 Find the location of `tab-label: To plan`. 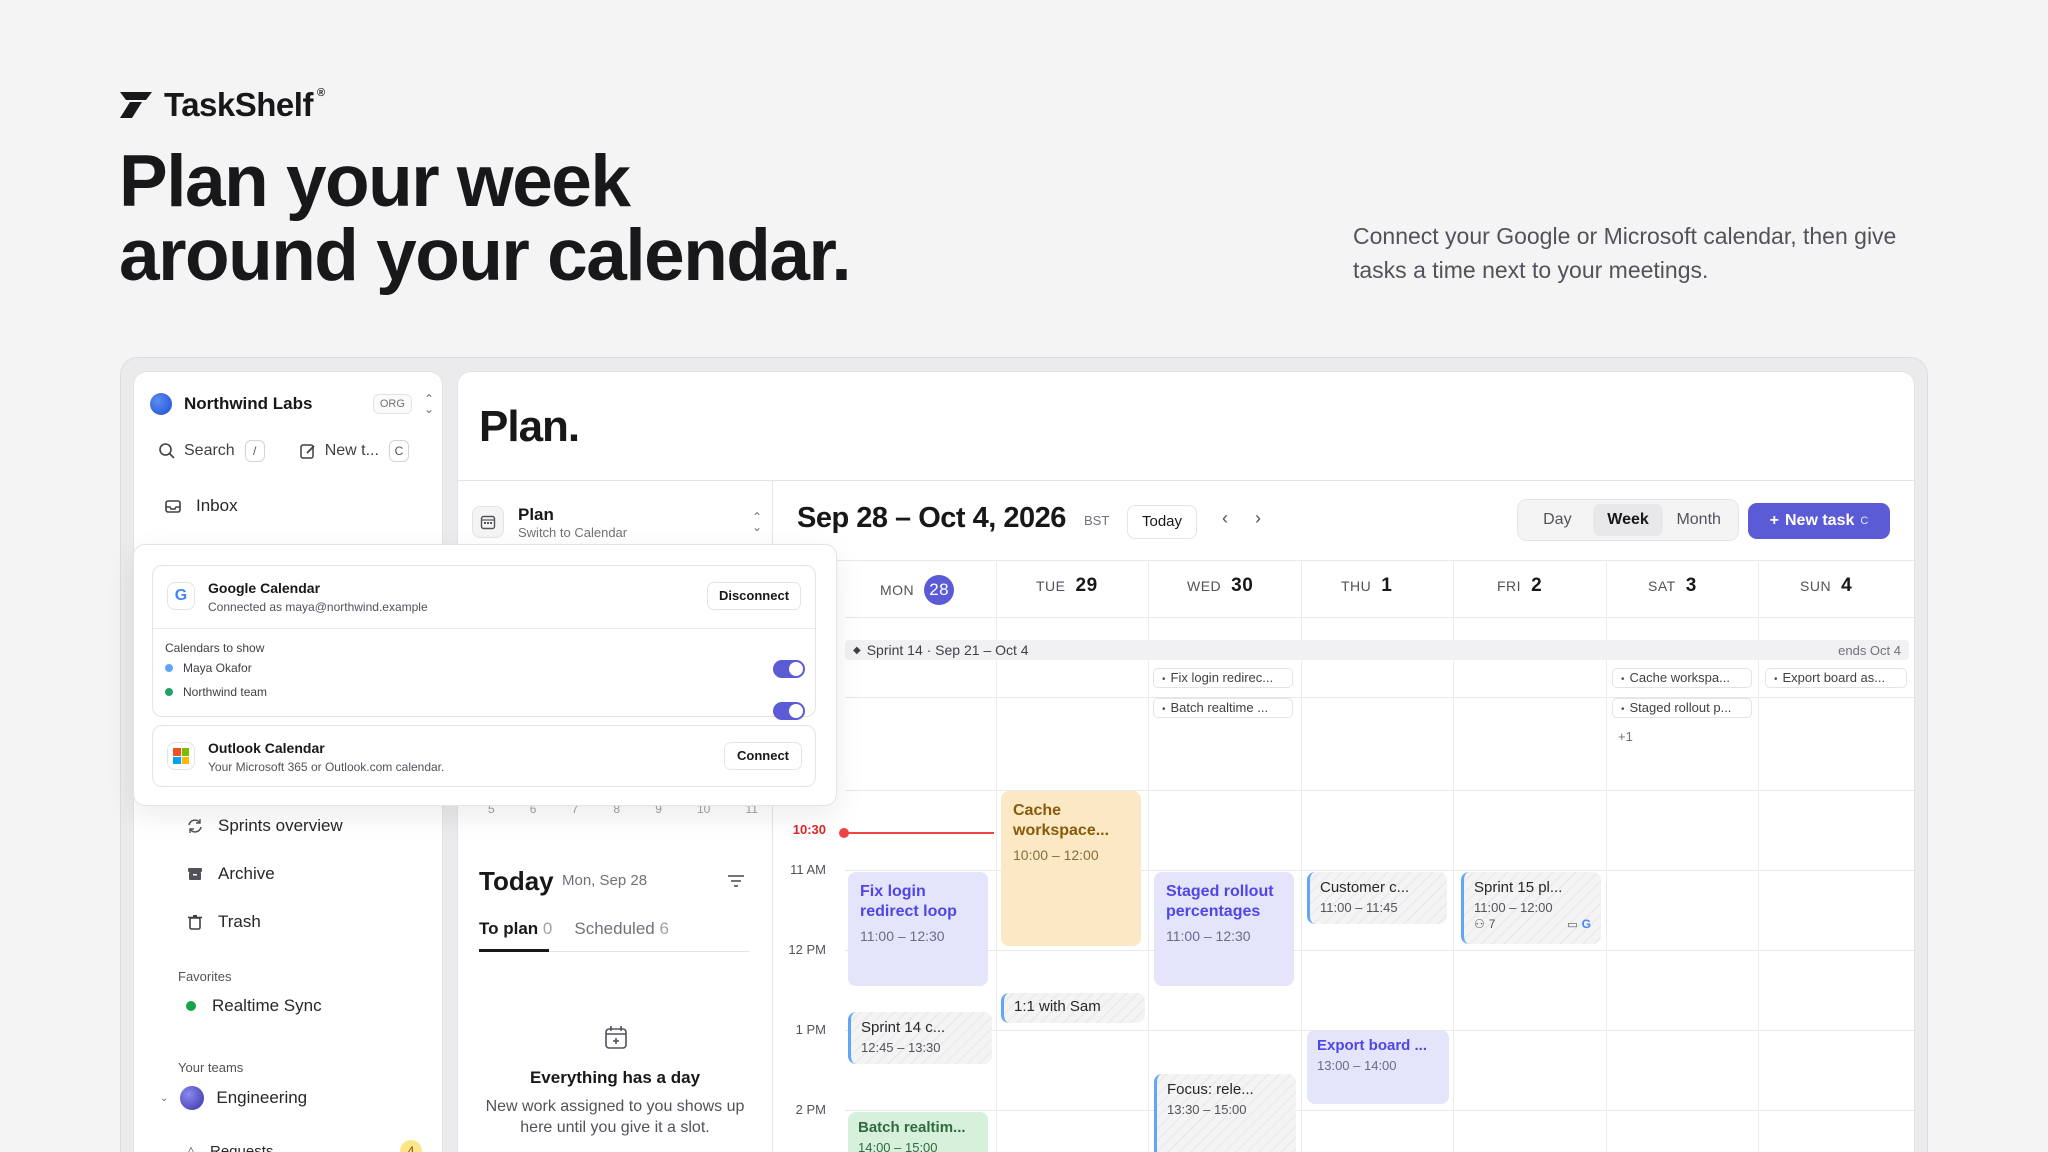

tab-label: To plan is located at coordinates (509, 928).